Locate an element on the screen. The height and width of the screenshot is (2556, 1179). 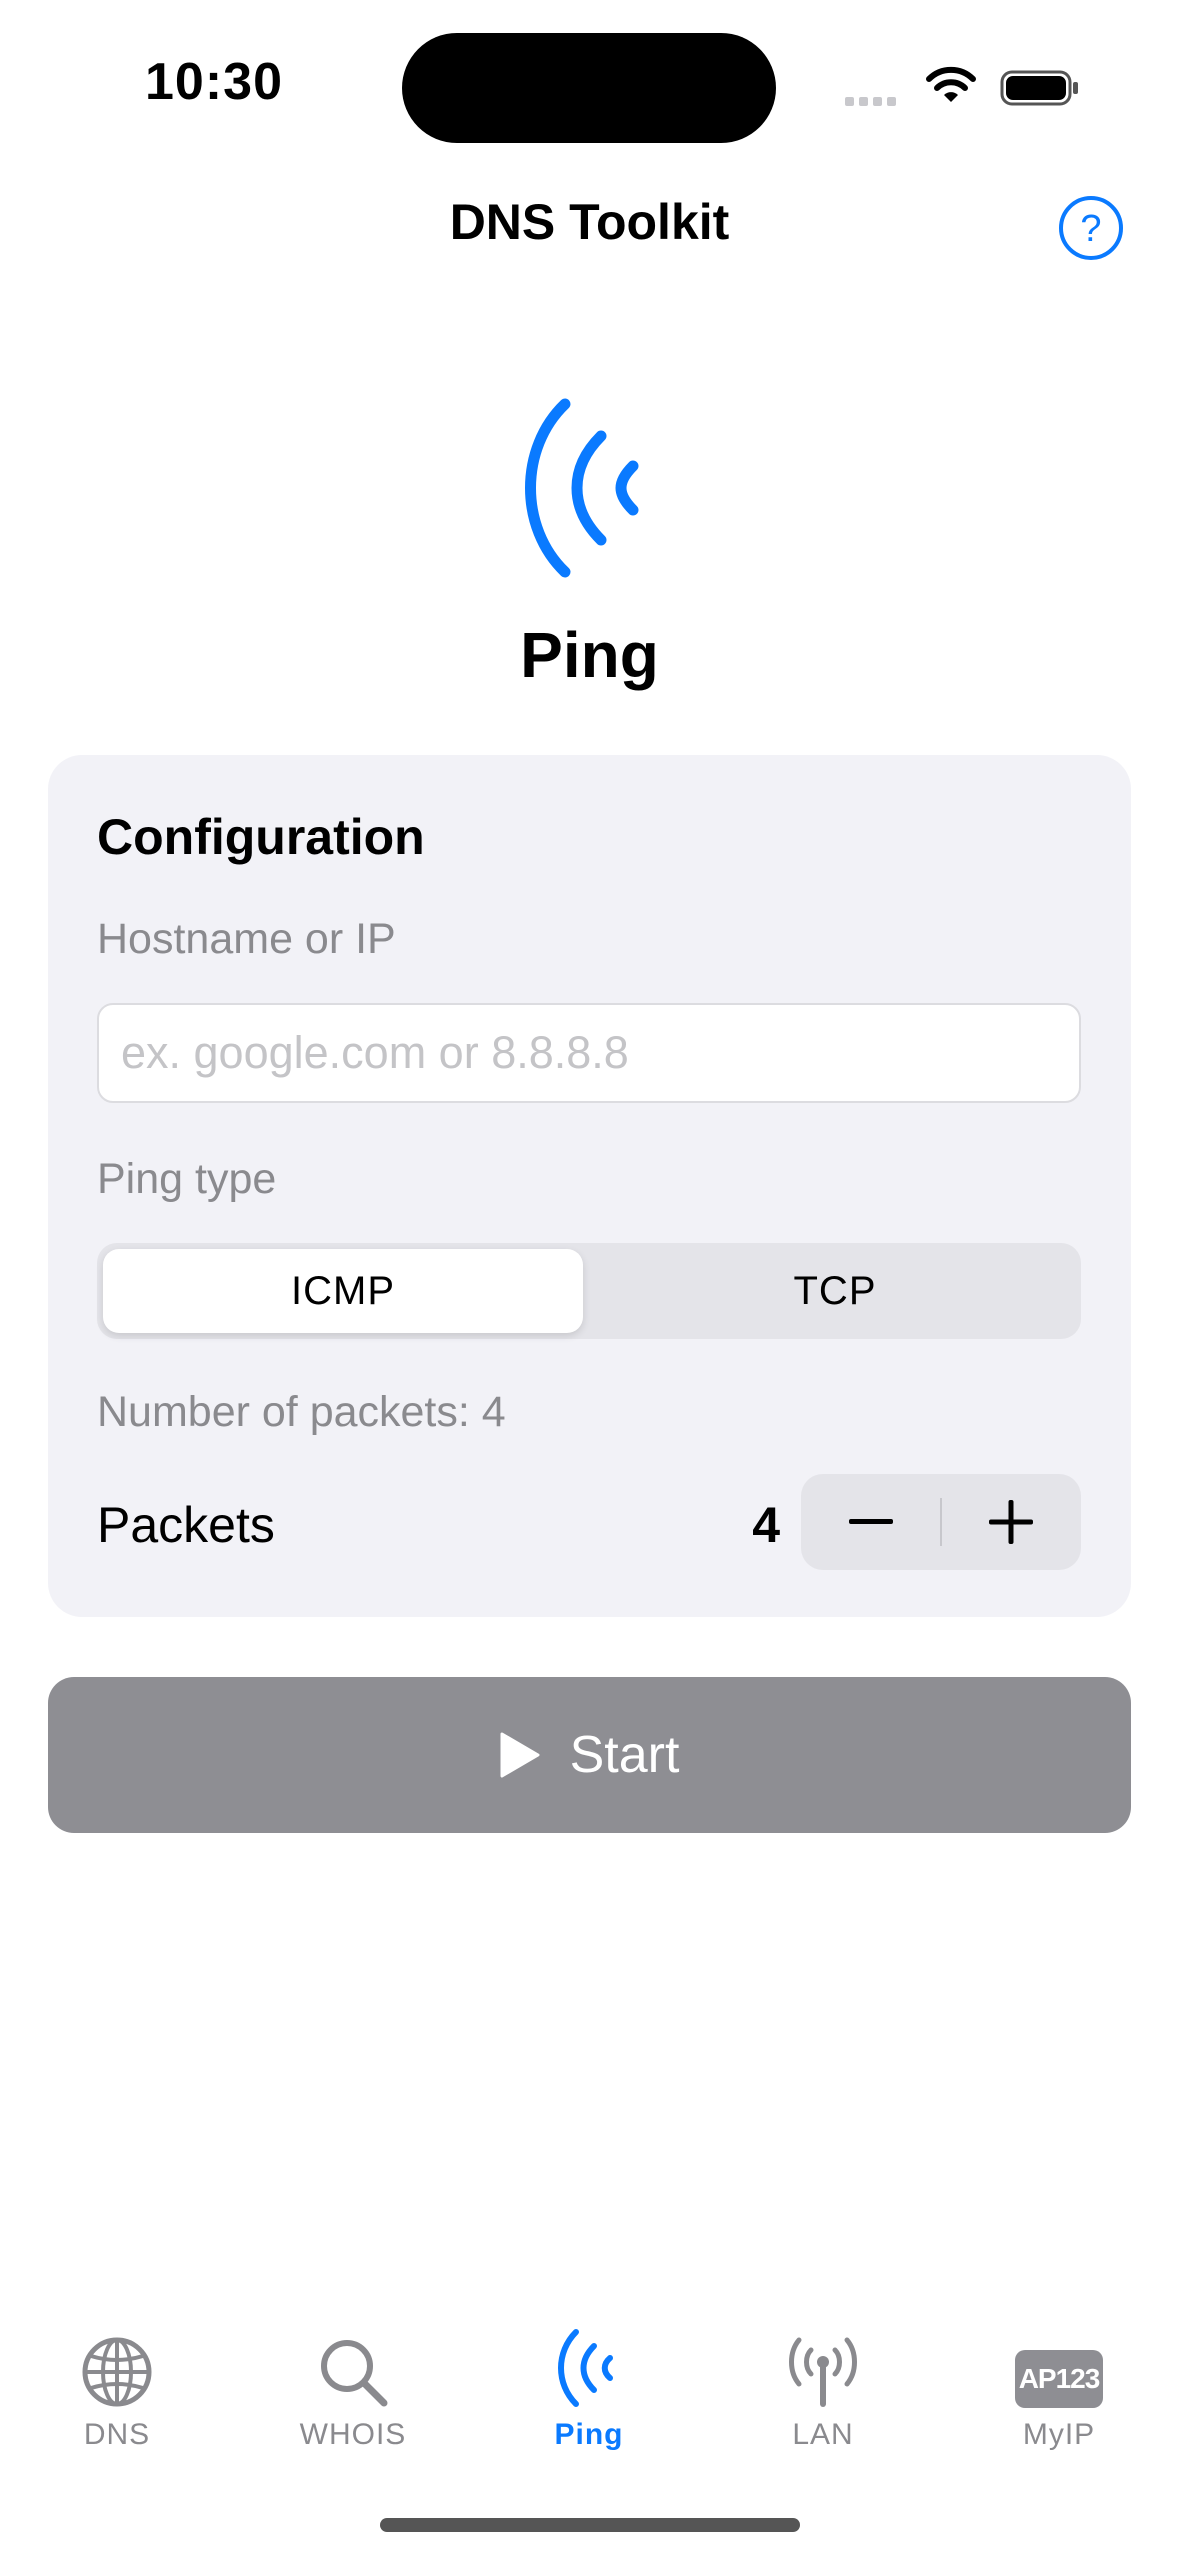
tab-label-whois: WHOIS is located at coordinates (353, 2434).